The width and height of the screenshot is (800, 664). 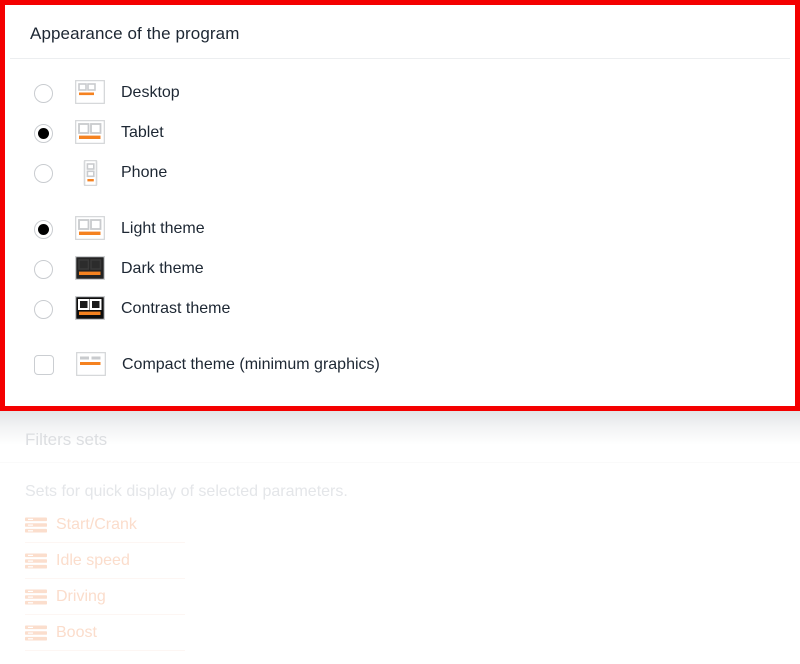 What do you see at coordinates (44, 365) in the screenshot?
I see `checkbox-compact-theme` at bounding box center [44, 365].